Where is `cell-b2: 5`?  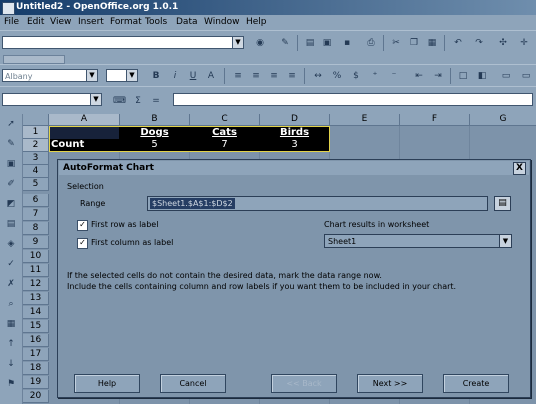
cell-b2: 5 is located at coordinates (154, 145).